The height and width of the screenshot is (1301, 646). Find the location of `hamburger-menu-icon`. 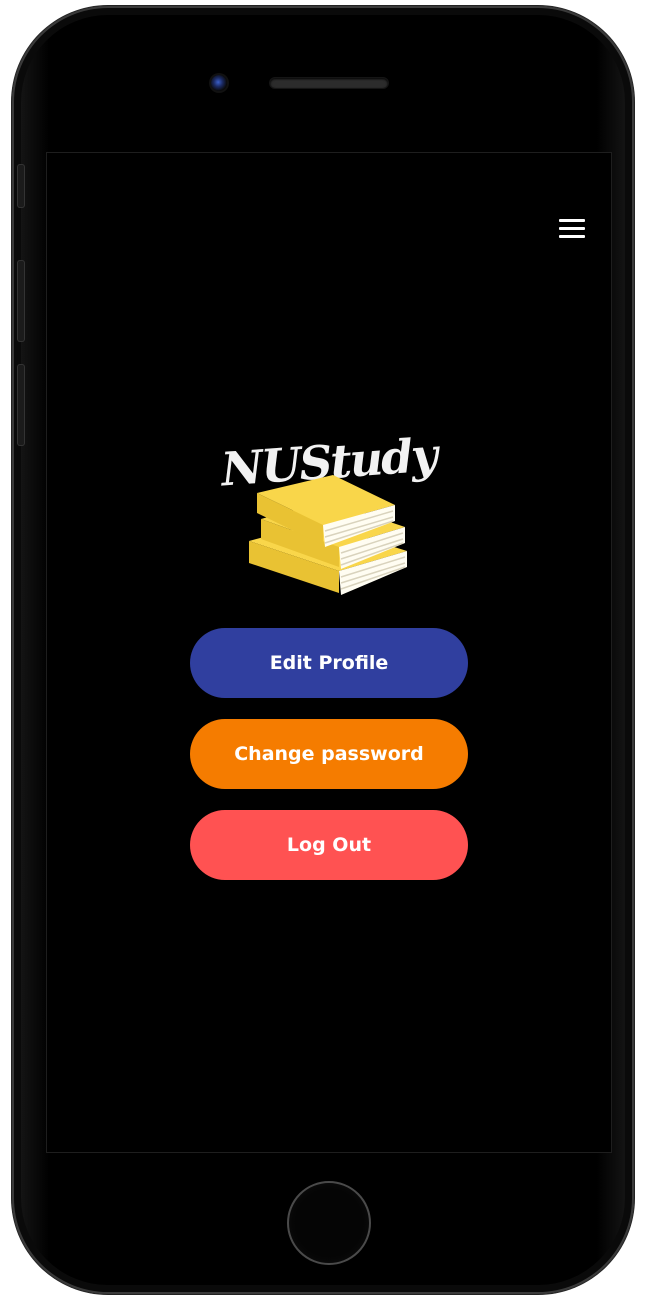

hamburger-menu-icon is located at coordinates (572, 229).